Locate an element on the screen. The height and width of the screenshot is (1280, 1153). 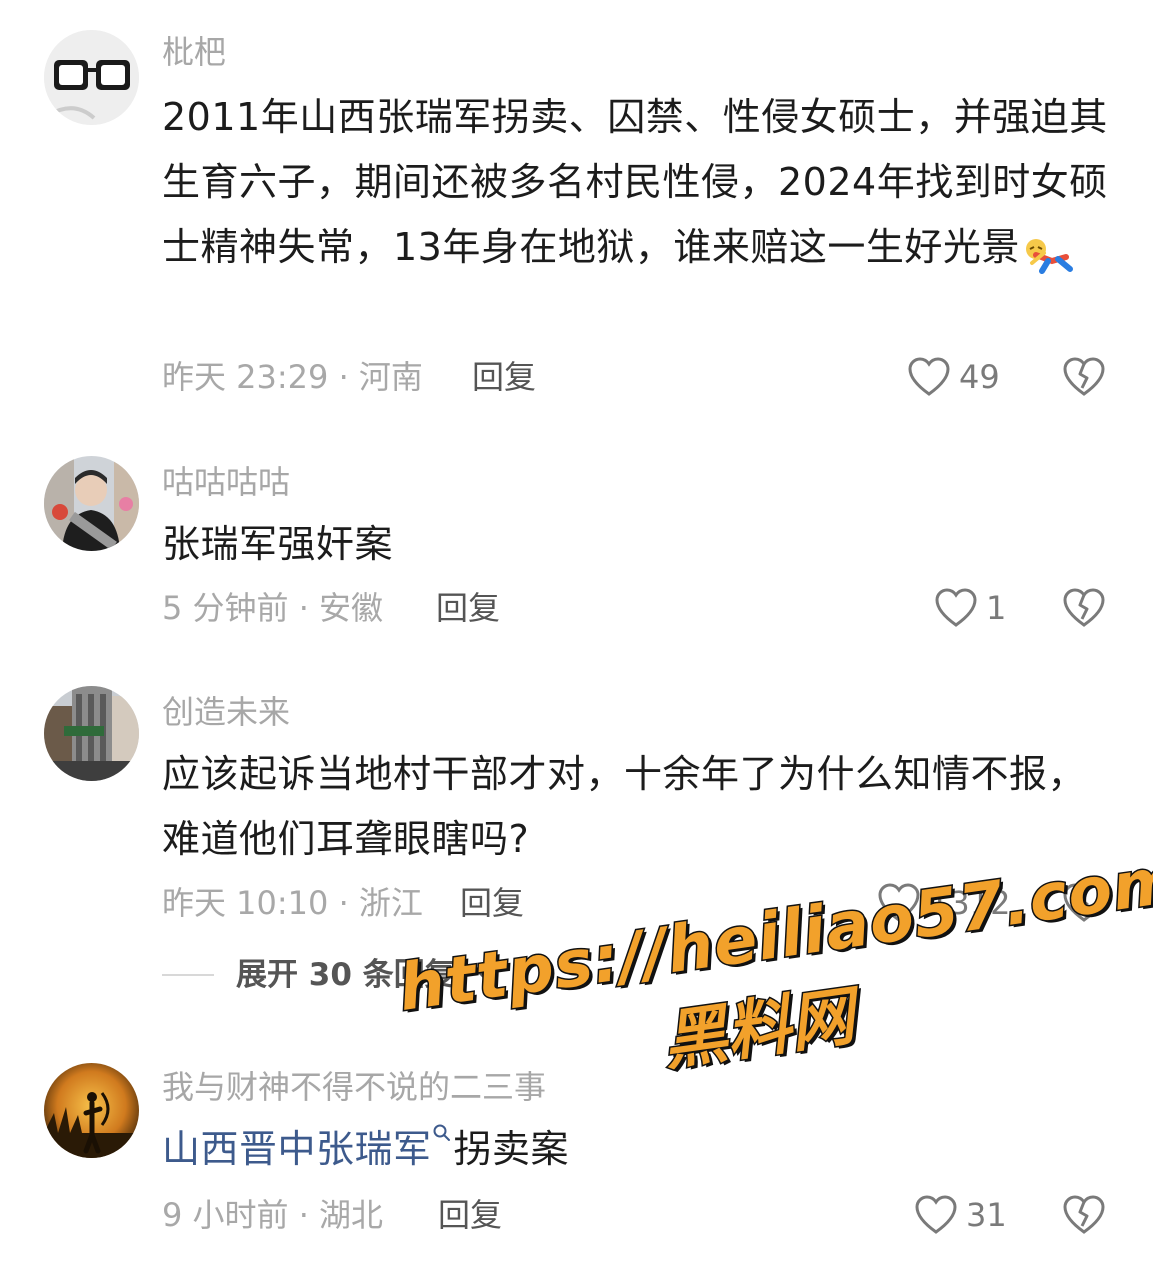
like-button: 49 is located at coordinates (957, 377).